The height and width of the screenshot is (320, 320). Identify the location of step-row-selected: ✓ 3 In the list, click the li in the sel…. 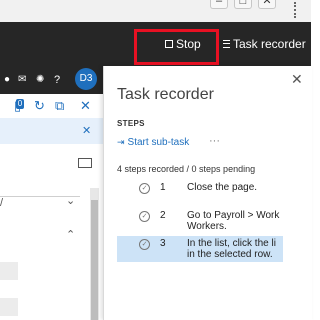
(200, 249).